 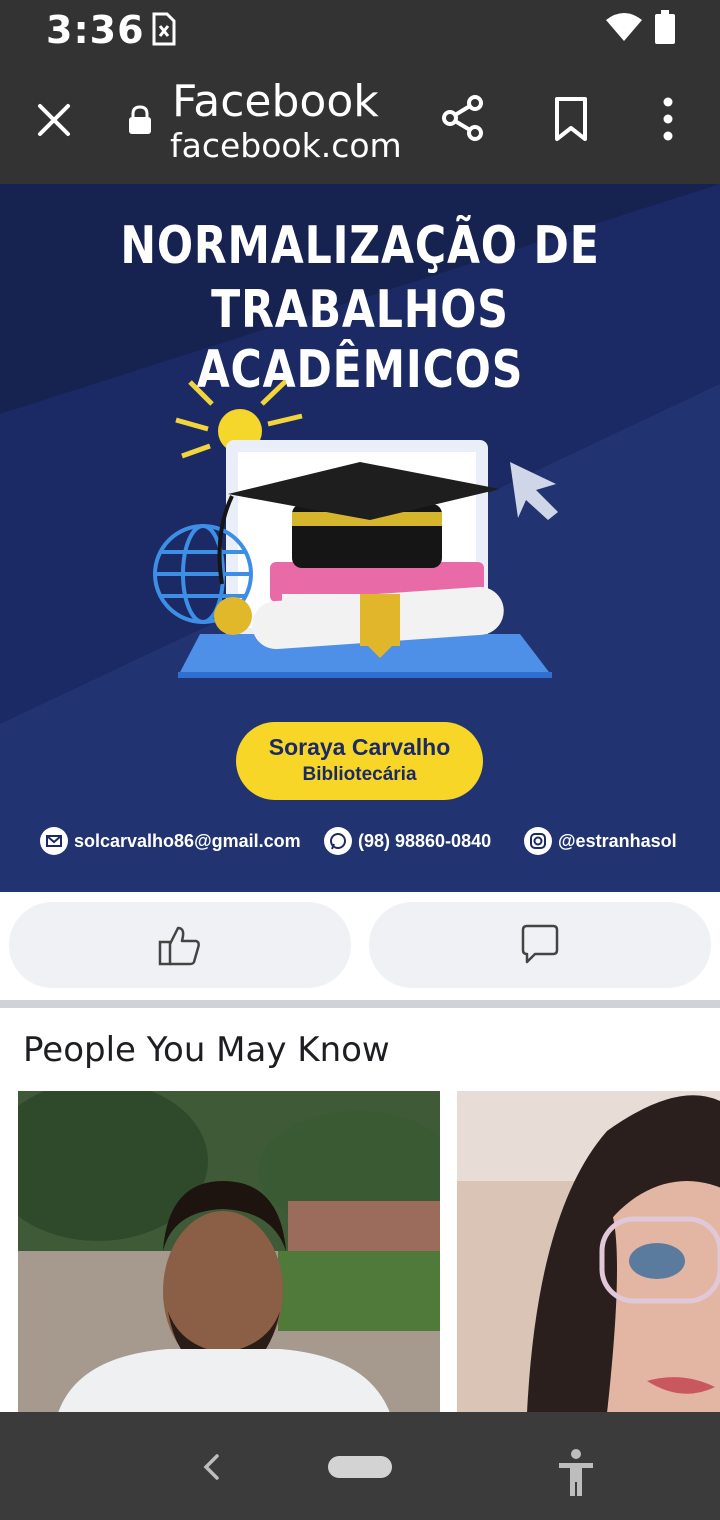 What do you see at coordinates (359, 761) in the screenshot?
I see `name-badge: Soraya Carvalho Bibliotecária` at bounding box center [359, 761].